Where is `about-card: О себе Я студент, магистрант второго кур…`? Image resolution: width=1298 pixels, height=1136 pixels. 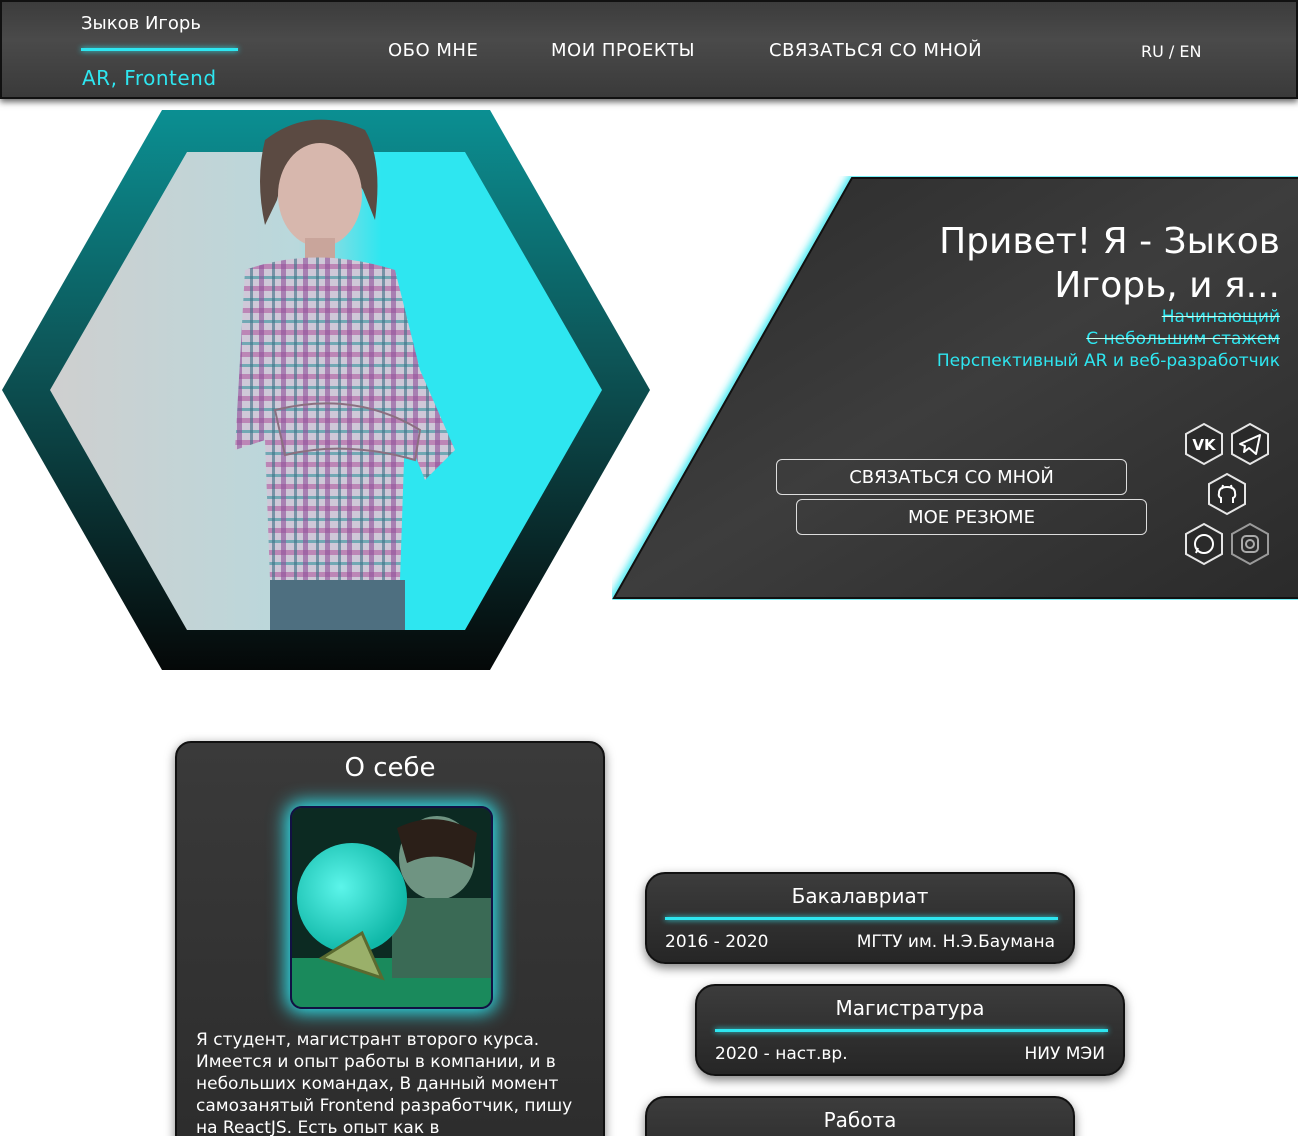
about-card: О себе Я студент, магистрант второго кур… is located at coordinates (390, 938).